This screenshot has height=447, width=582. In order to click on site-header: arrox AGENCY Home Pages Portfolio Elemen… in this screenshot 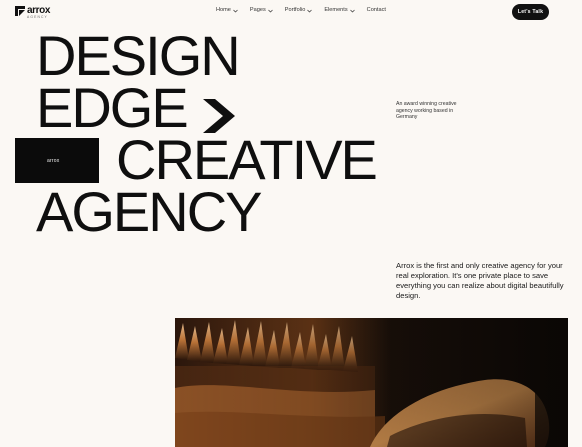, I will do `click(291, 13)`.